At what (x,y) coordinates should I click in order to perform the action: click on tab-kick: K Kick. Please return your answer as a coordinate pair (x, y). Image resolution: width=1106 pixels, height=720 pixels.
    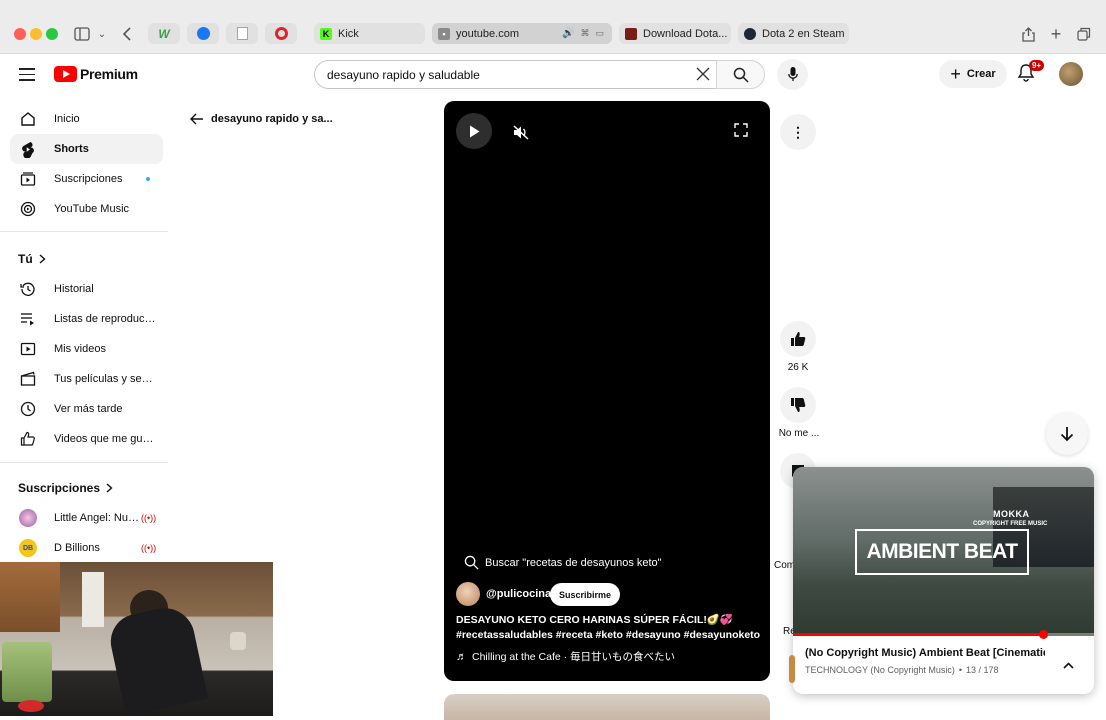
    Looking at the image, I should click on (369, 33).